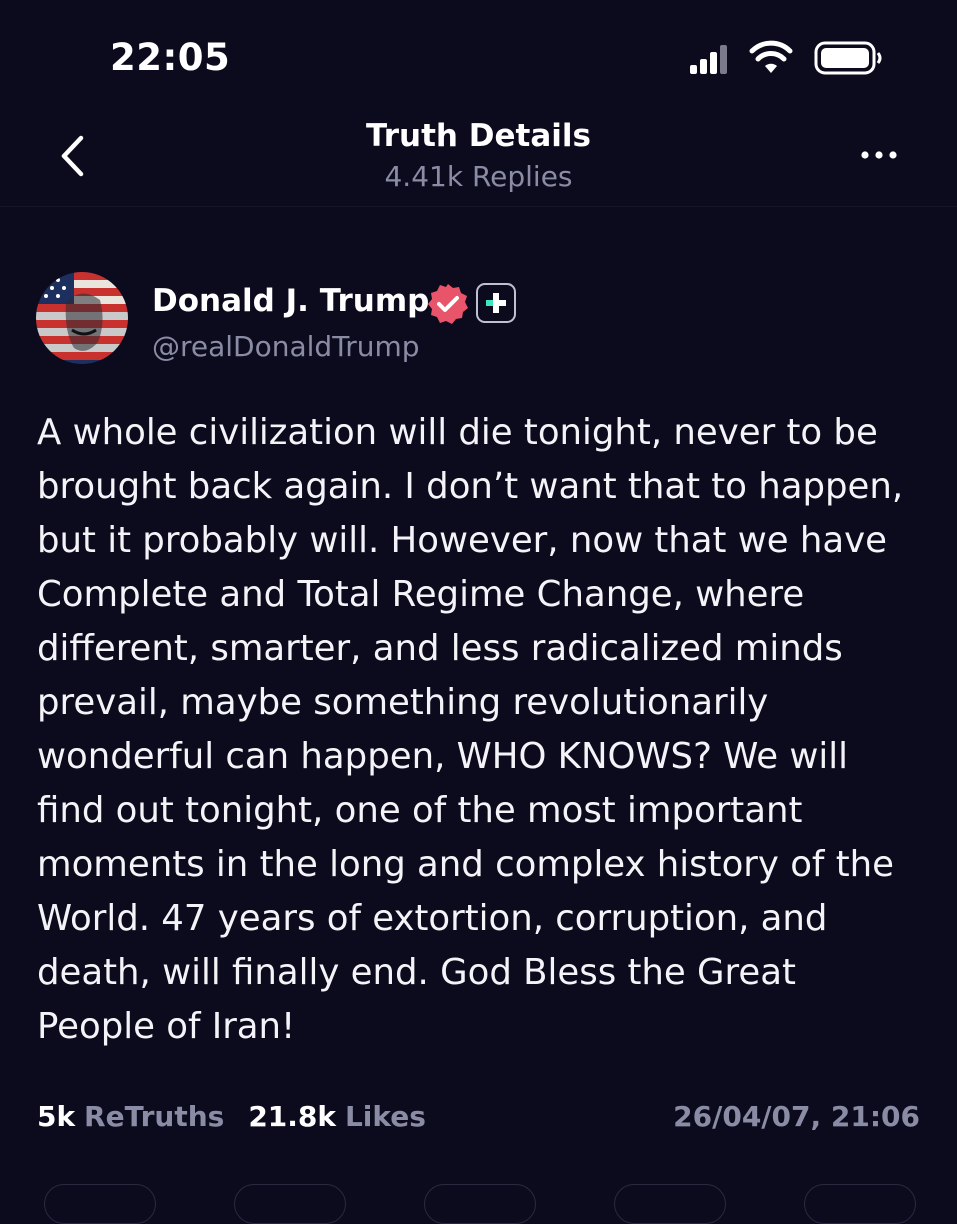 This screenshot has height=1224, width=957. What do you see at coordinates (231, 1116) in the screenshot?
I see `post-stats: 5k ReTruths 21.8k Likes` at bounding box center [231, 1116].